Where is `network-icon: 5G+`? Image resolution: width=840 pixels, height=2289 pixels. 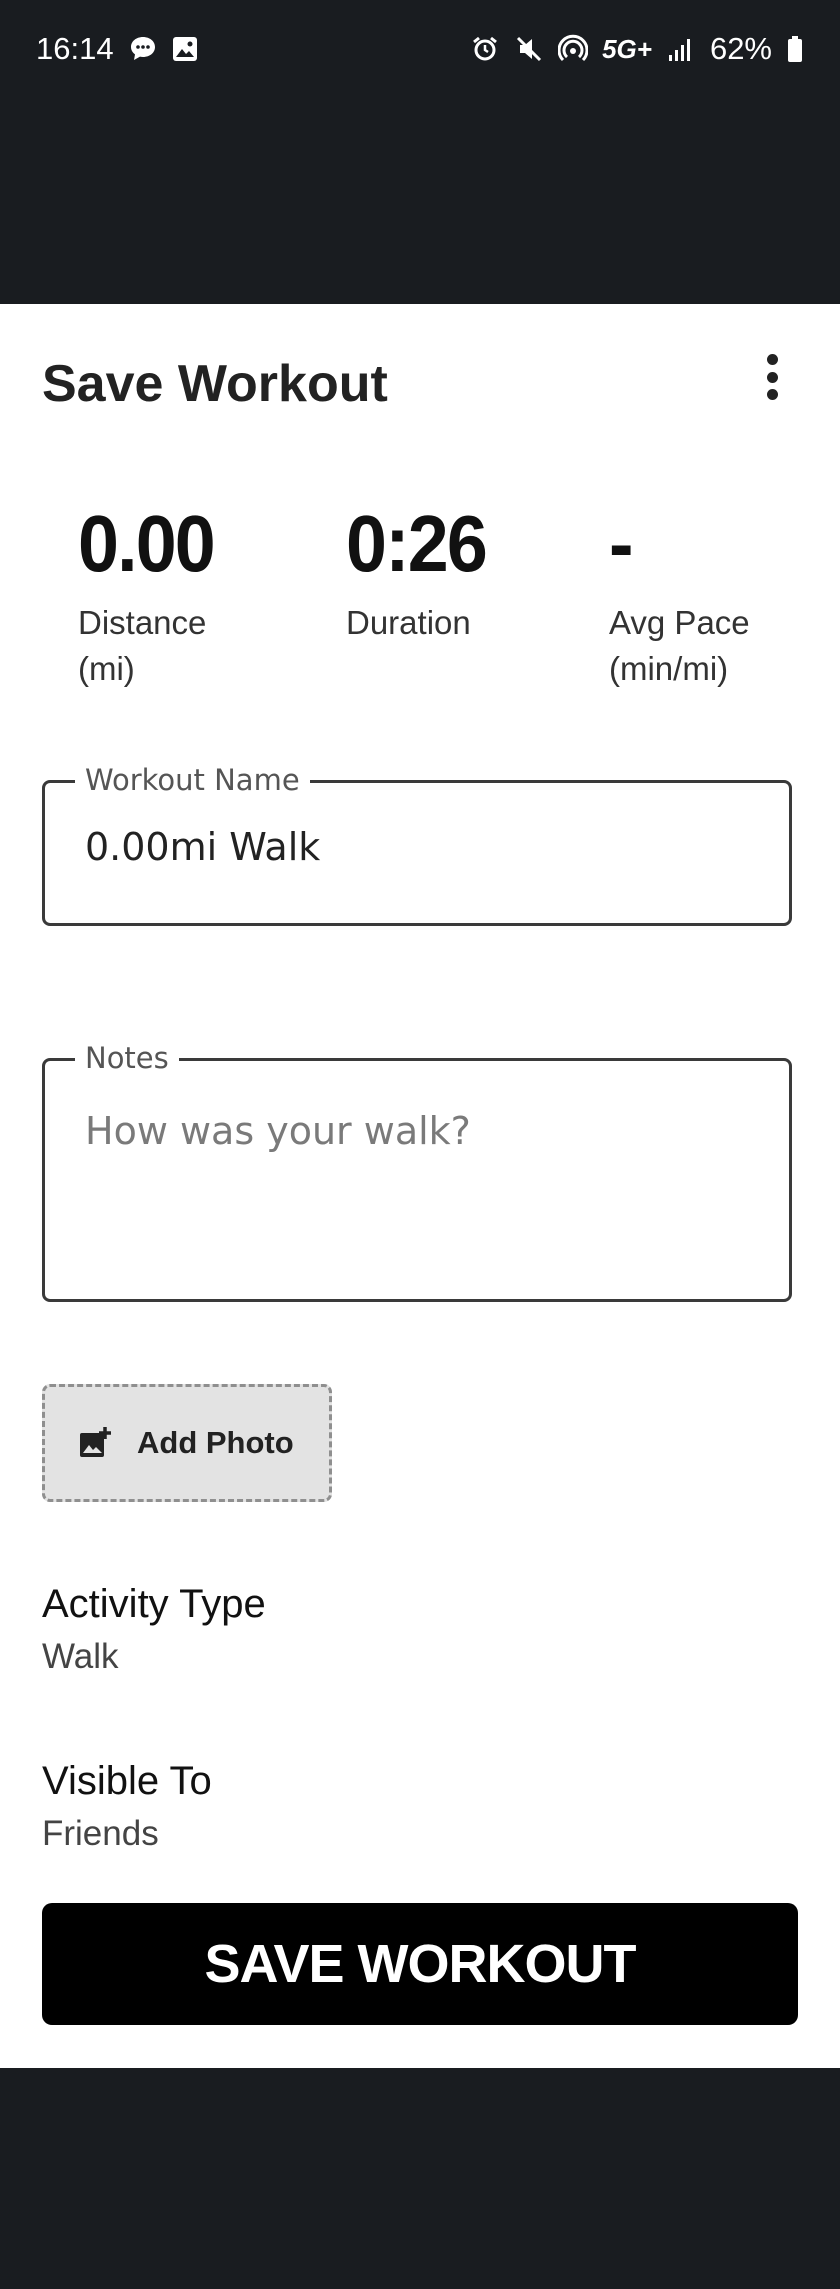
network-icon: 5G+ is located at coordinates (627, 48).